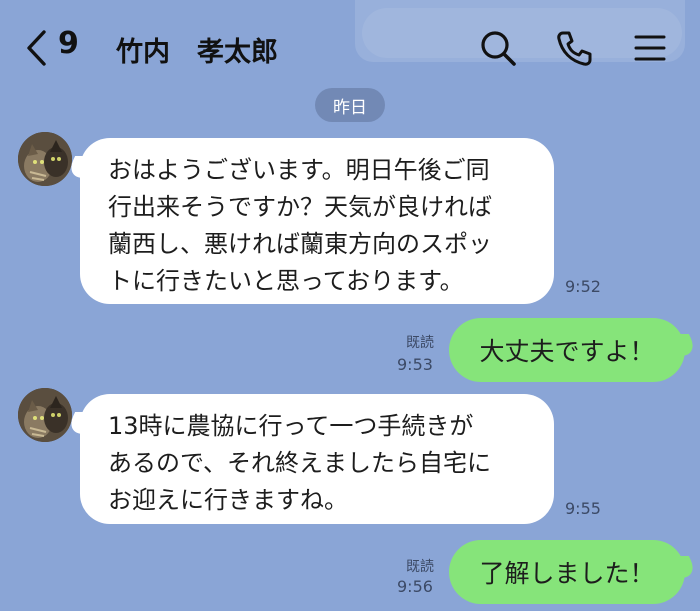 The image size is (700, 611). Describe the element at coordinates (197, 49) in the screenshot. I see `contact-name: 竹内 孝太郎` at that location.